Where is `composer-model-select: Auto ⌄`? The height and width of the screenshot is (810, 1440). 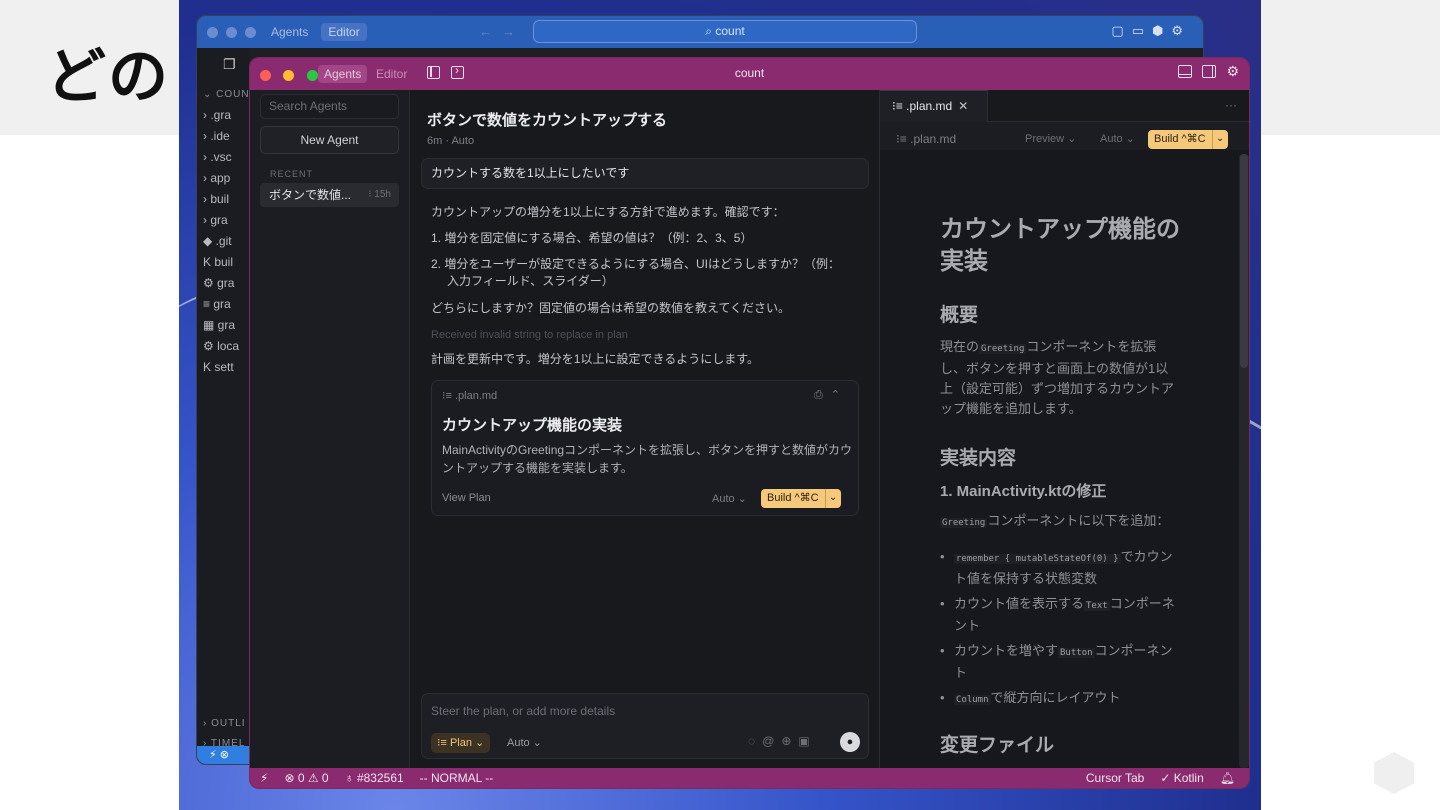
composer-model-select: Auto ⌄ is located at coordinates (524, 742).